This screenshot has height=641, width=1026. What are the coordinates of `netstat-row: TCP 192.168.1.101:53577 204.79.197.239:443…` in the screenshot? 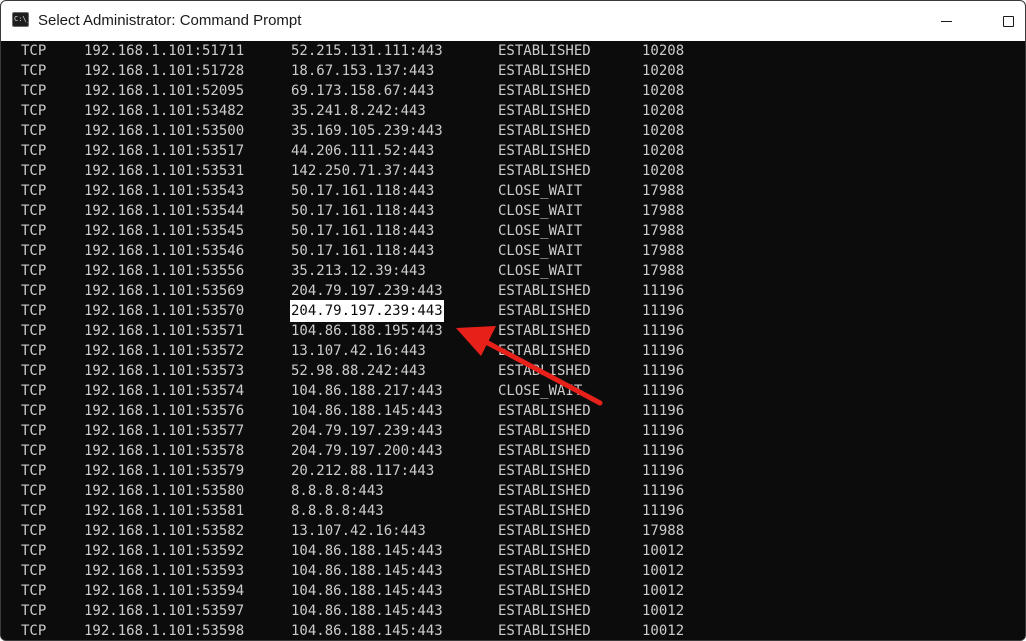 It's located at (501, 431).